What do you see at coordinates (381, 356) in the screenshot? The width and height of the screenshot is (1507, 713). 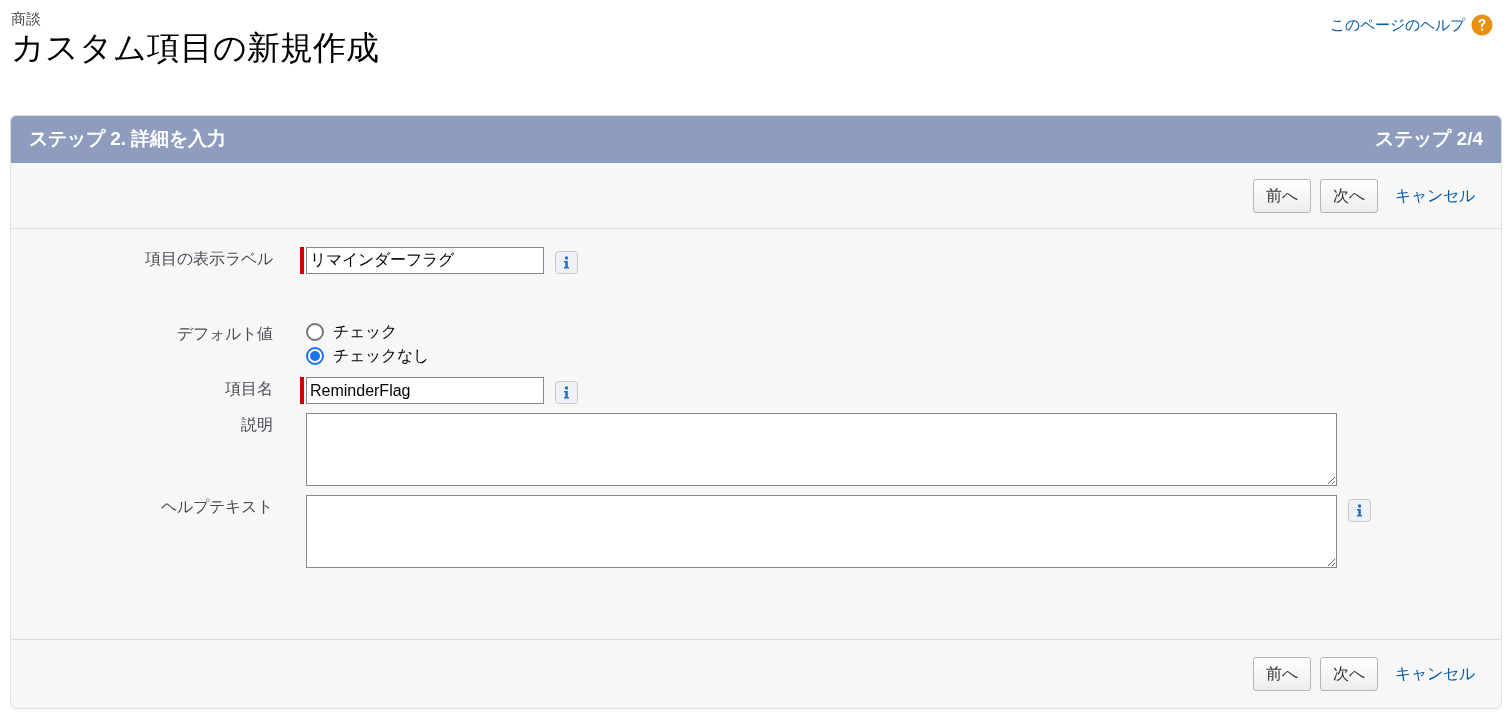 I see `radio-label: チェックなし` at bounding box center [381, 356].